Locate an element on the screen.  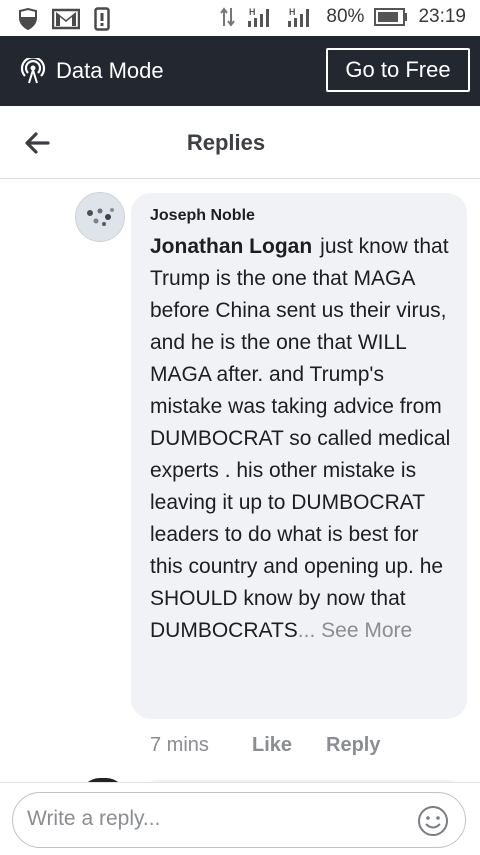
status-right-icons: H H 80% 23:19 is located at coordinates (343, 17).